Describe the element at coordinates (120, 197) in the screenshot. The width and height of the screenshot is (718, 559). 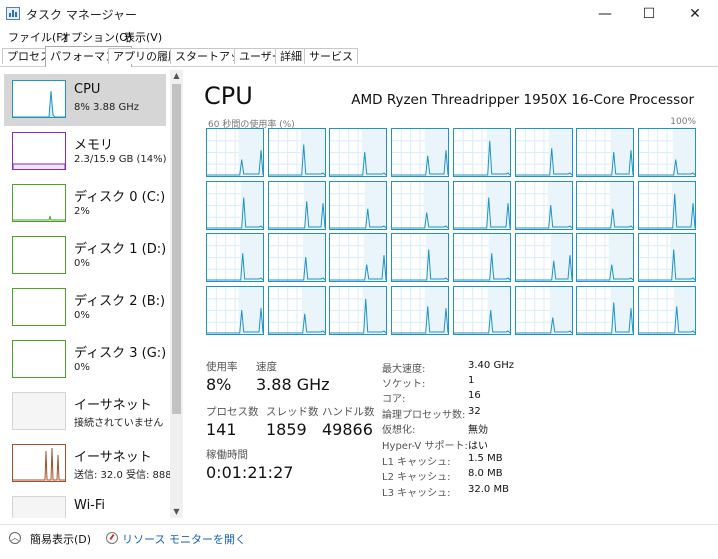
I see `sidebar-item-label: ディスク 0 (C:)` at that location.